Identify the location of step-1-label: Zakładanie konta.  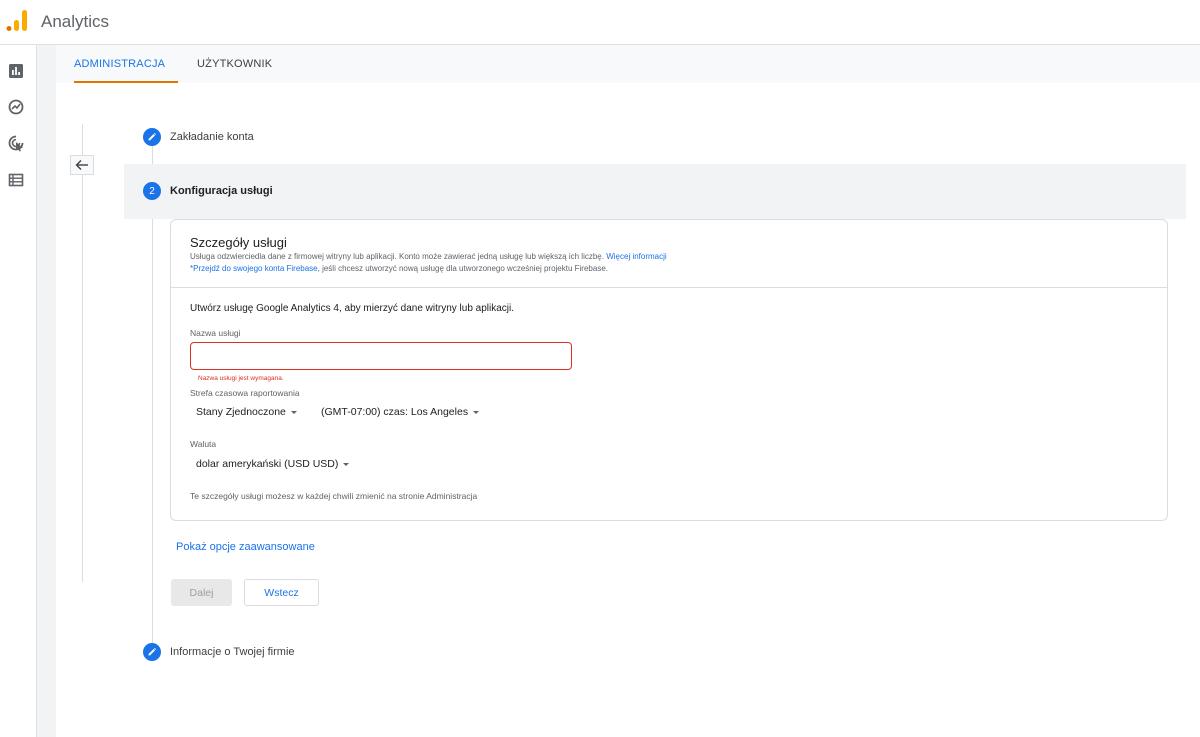
(212, 137).